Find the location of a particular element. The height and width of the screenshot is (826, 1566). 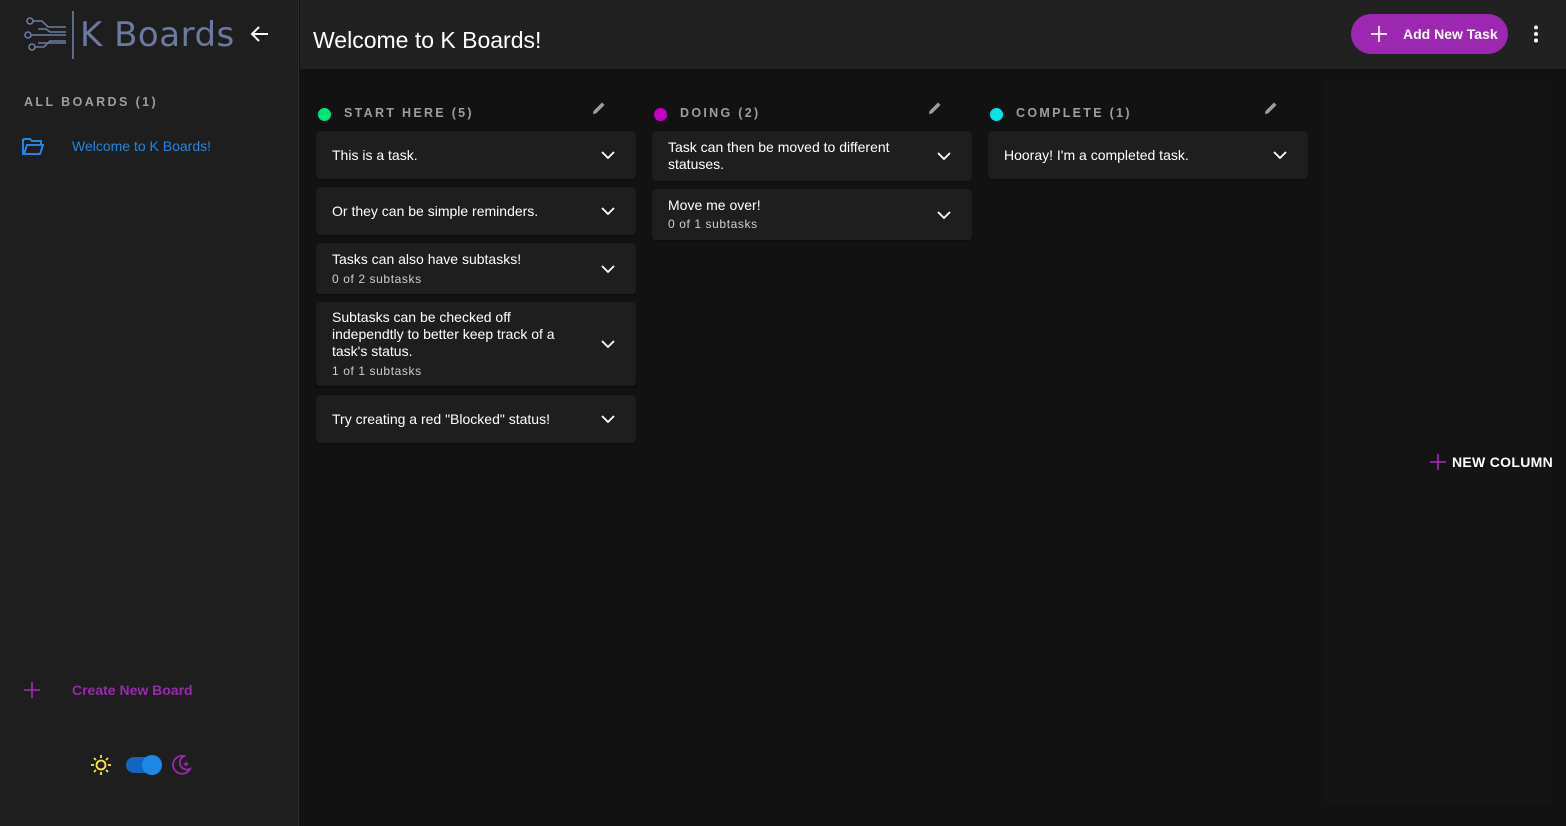

top-bar: Welcome to K Boards! Add New Task is located at coordinates (933, 34).